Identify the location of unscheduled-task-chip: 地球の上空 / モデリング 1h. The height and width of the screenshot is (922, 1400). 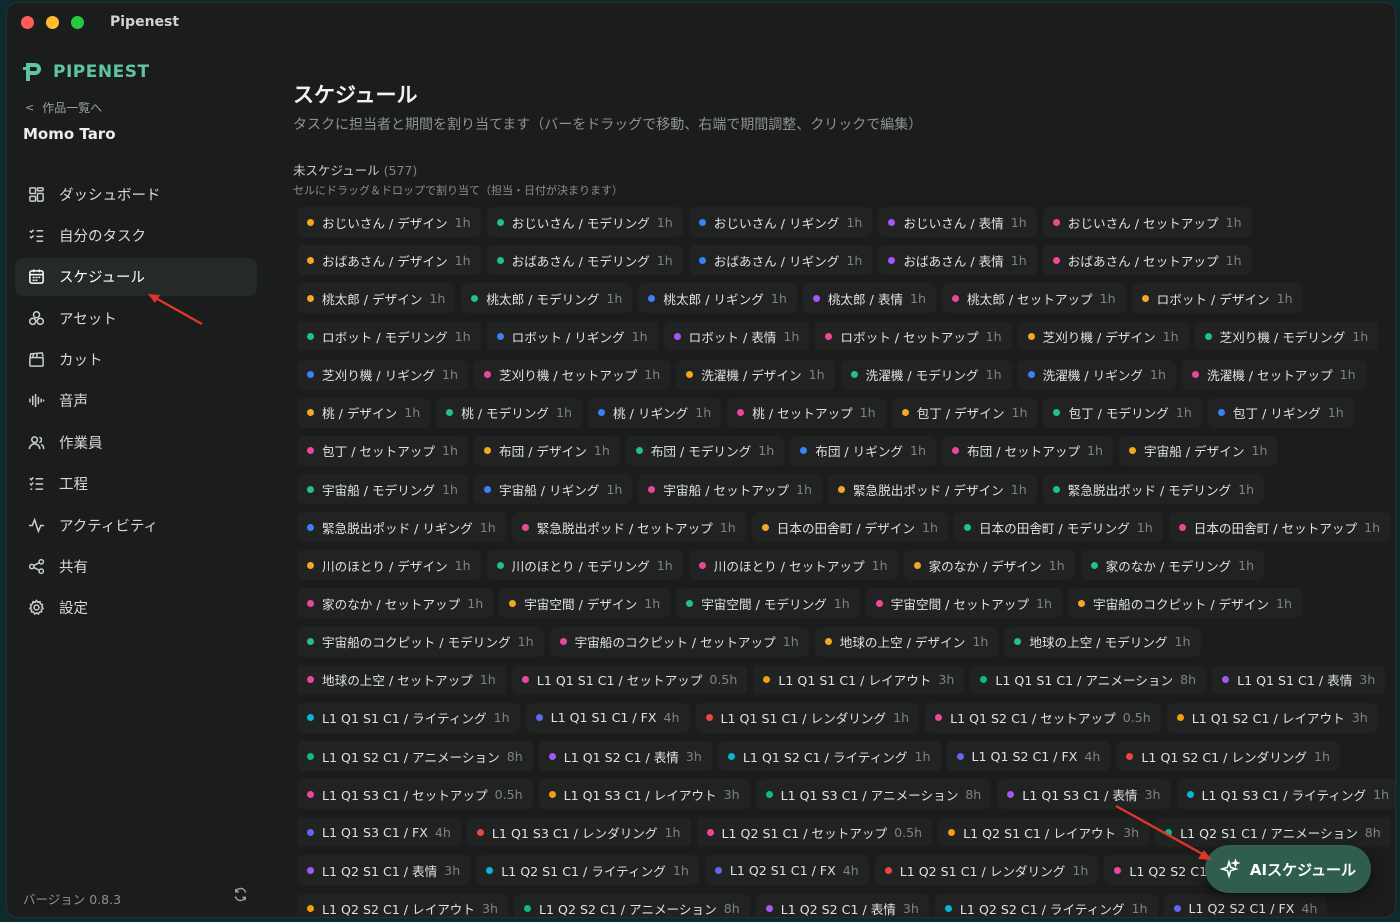
(1102, 641).